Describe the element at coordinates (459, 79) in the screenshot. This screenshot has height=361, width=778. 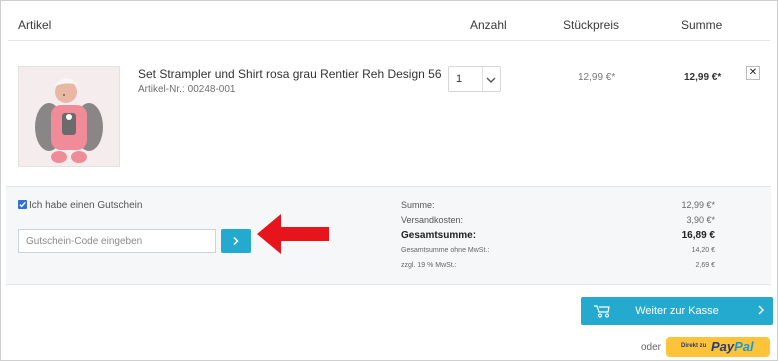
I see `quantity-value: 1` at that location.